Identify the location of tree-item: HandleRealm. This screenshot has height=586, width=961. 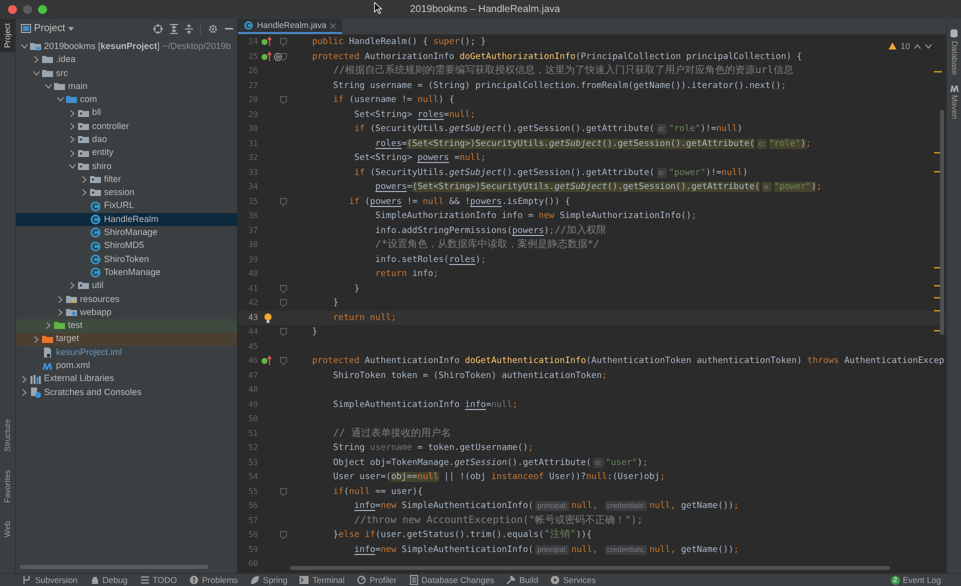
(126, 219).